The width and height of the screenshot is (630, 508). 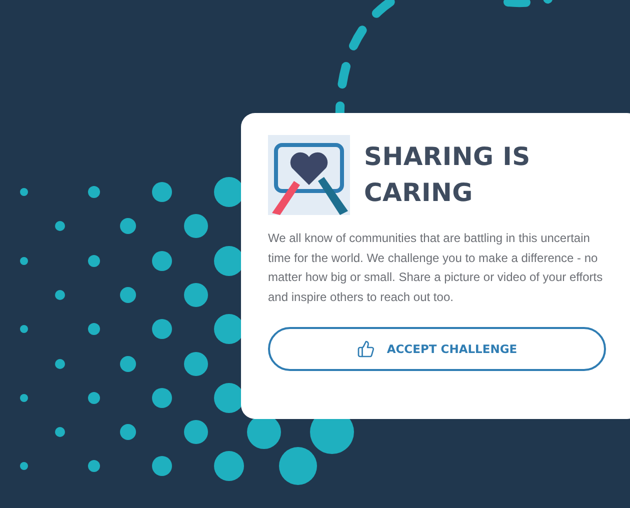 I want to click on card-description: We all know of communities that are battling in this uncertain time for the world. We challenge you to make a difference - no matter how big or small. Share a picture or video of your efforts and inspire others to reach out too., so click(x=436, y=268).